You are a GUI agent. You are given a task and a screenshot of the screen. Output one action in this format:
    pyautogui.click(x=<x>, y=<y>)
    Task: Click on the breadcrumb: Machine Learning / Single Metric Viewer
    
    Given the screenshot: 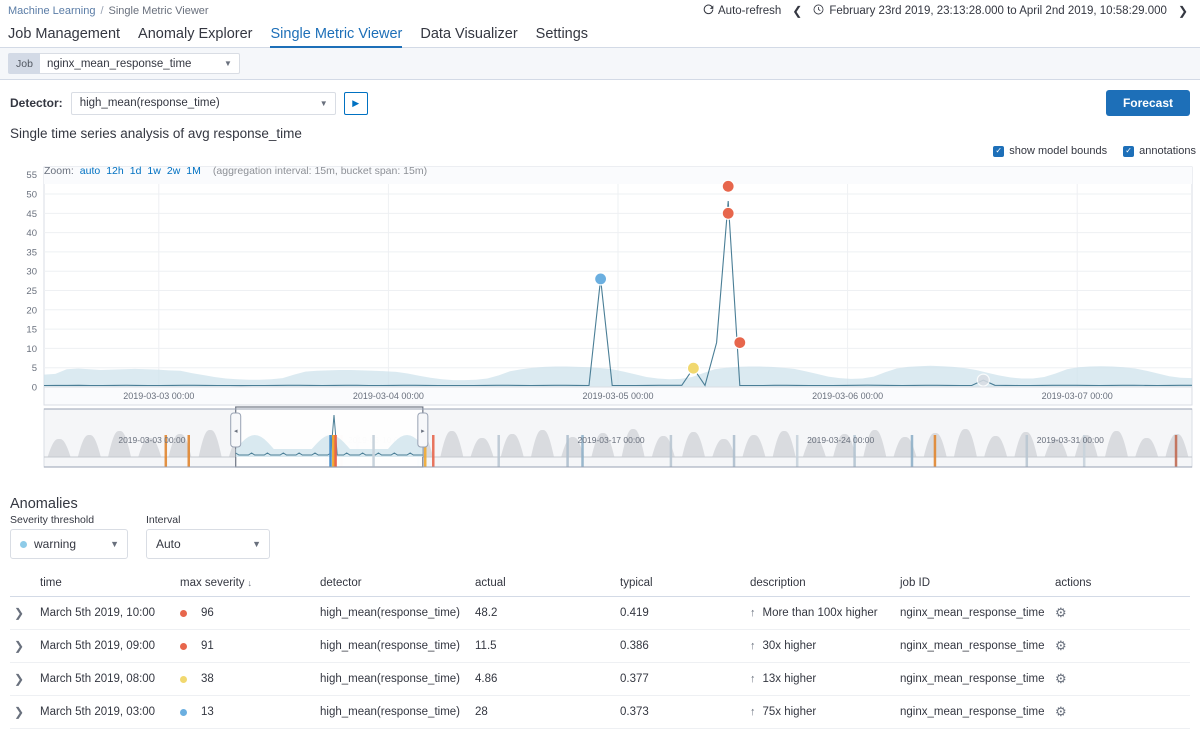 What is the action you would take?
    pyautogui.click(x=108, y=11)
    